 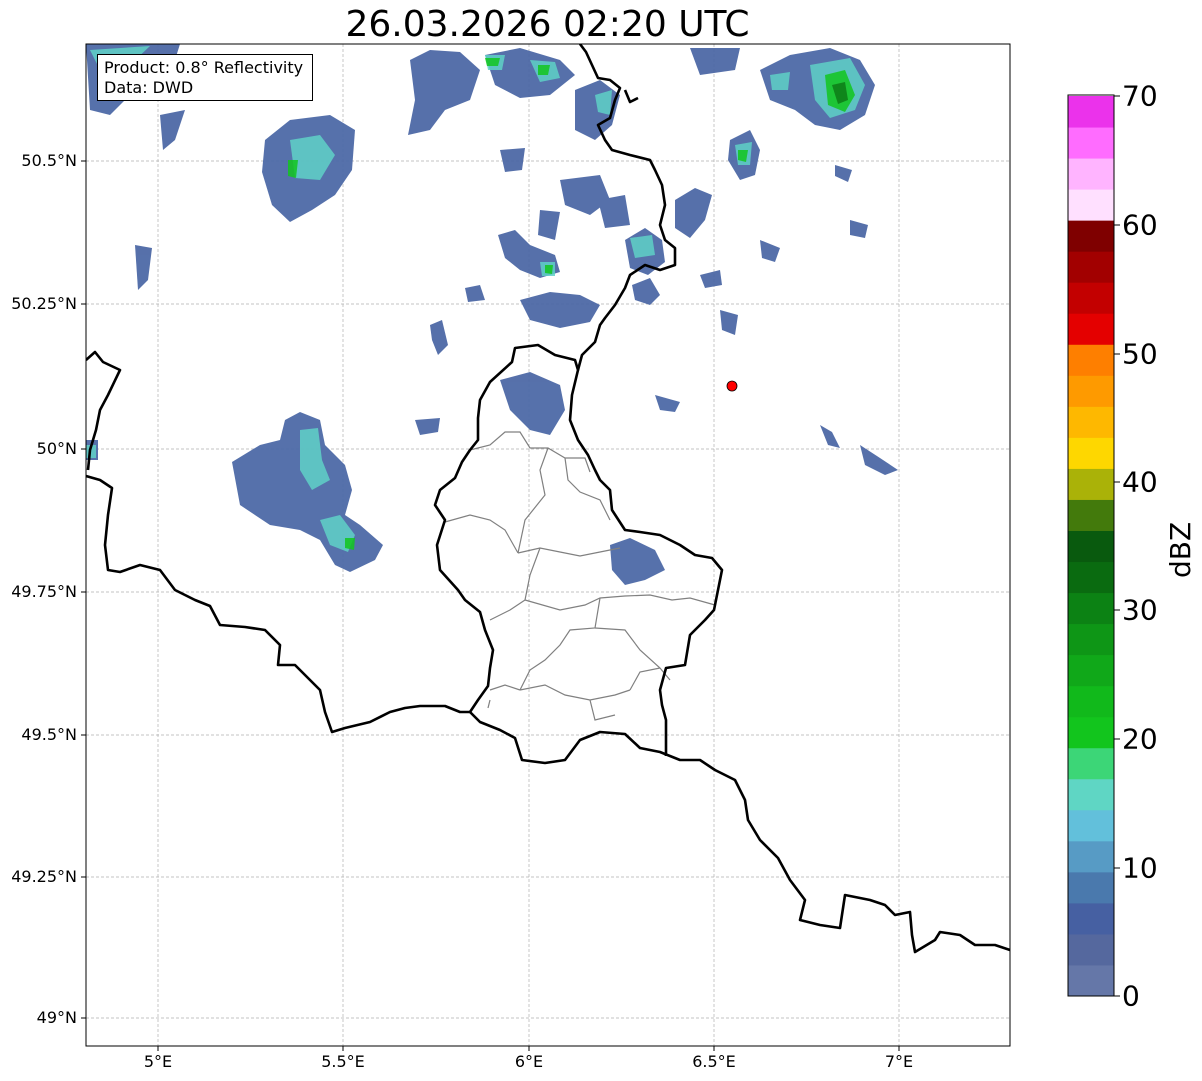 What do you see at coordinates (44, 876) in the screenshot?
I see `y-tick-label: 49.25°N` at bounding box center [44, 876].